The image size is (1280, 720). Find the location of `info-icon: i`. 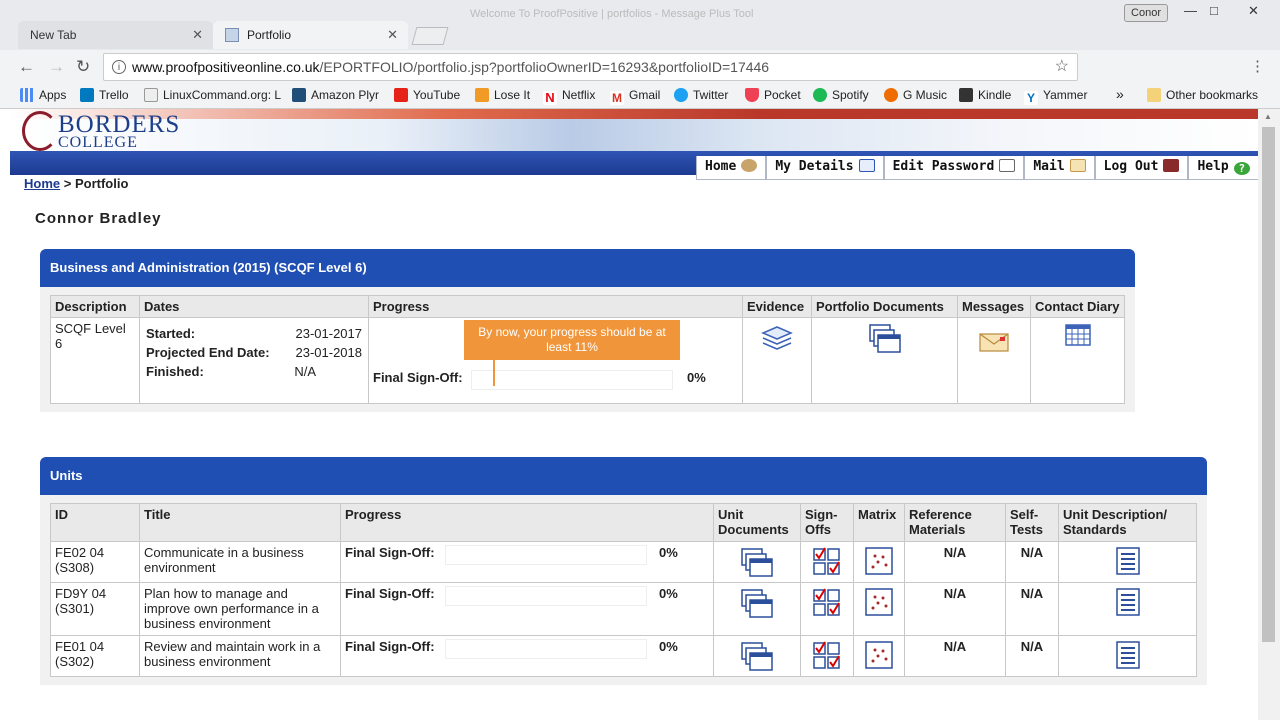

info-icon: i is located at coordinates (119, 67).